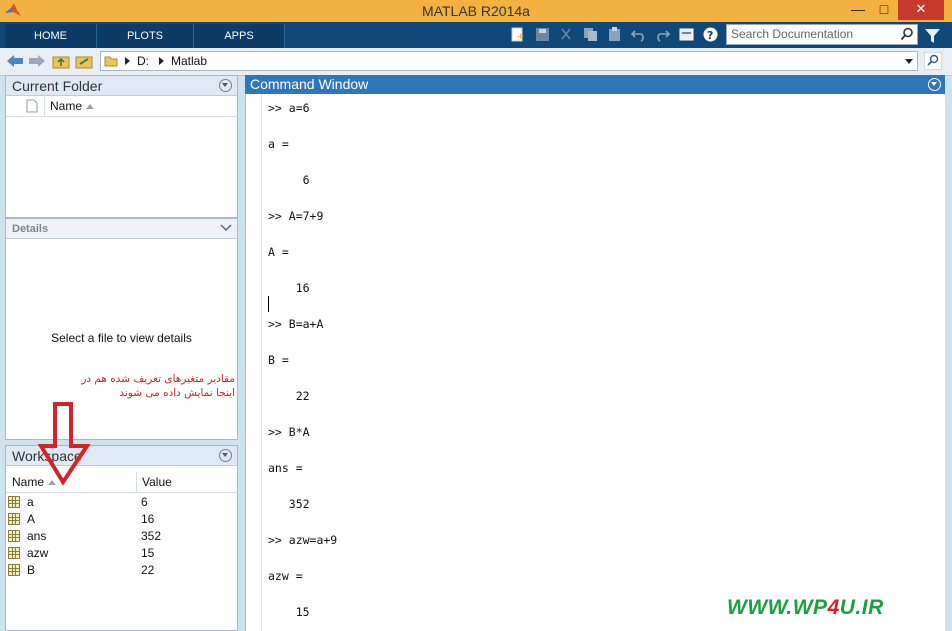  What do you see at coordinates (32, 106) in the screenshot?
I see `file-type-icon` at bounding box center [32, 106].